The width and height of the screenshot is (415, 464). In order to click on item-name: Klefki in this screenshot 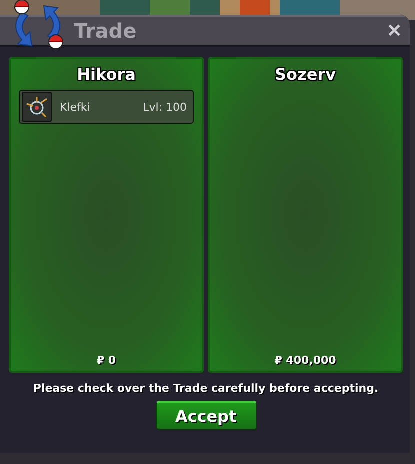, I will do `click(76, 107)`.